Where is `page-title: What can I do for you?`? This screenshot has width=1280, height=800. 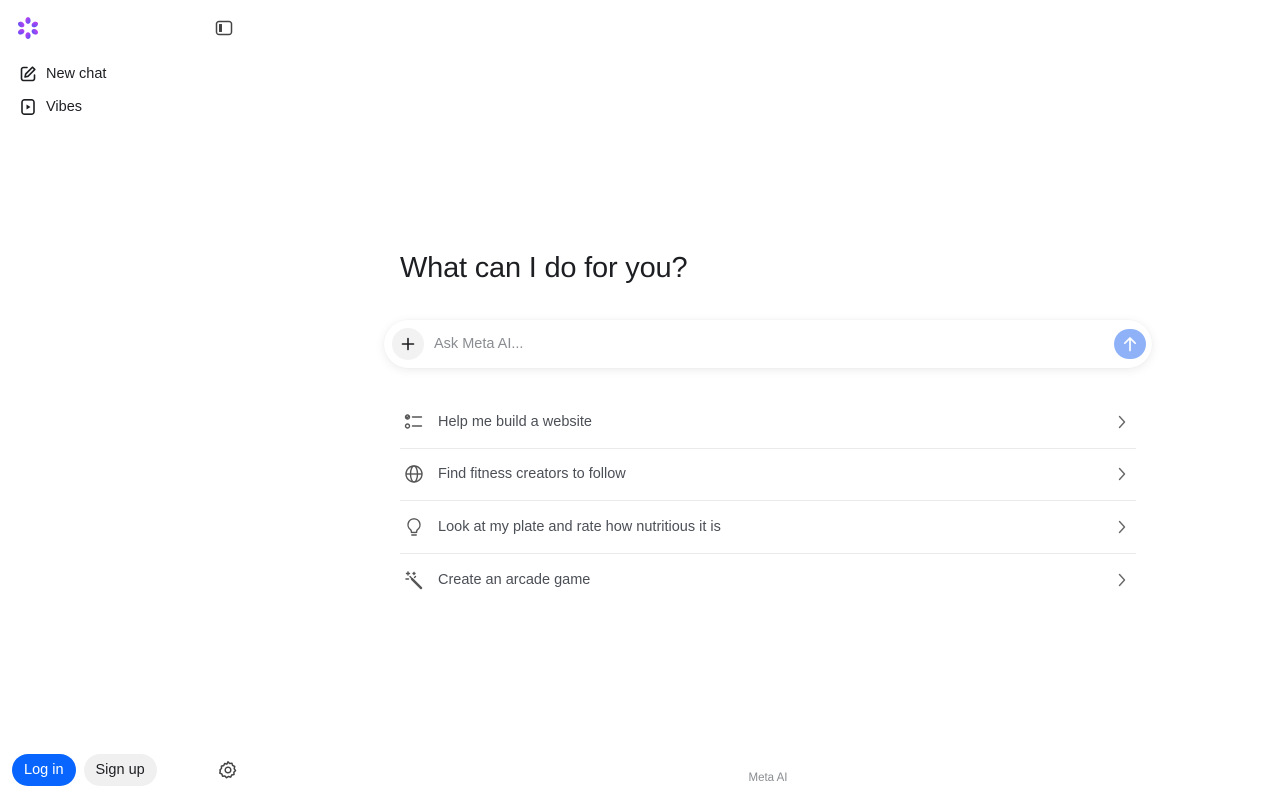
page-title: What can I do for you? is located at coordinates (544, 268).